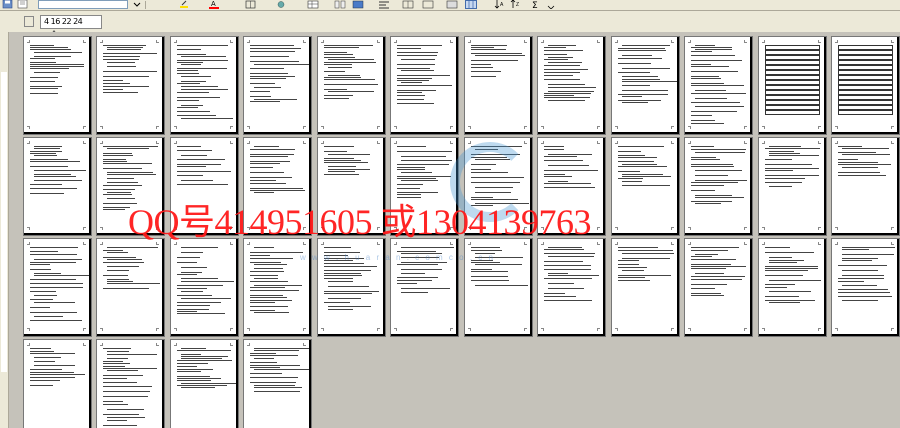 The height and width of the screenshot is (428, 900). Describe the element at coordinates (184, 4) in the screenshot. I see `highlight-icon` at that location.